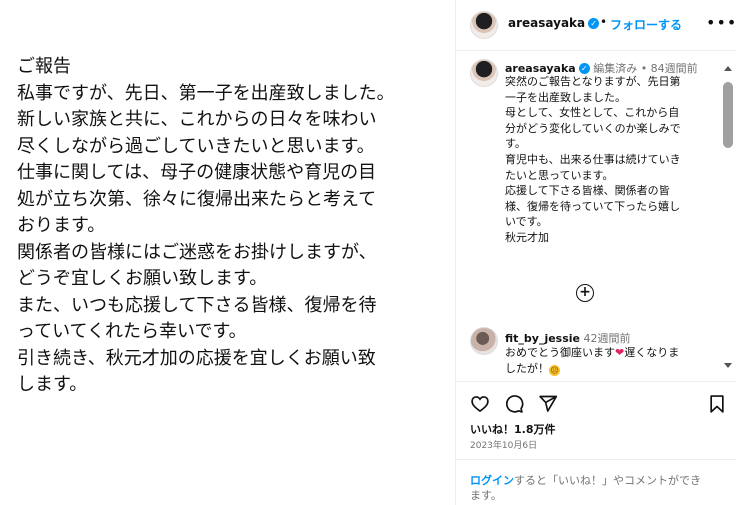 This screenshot has height=505, width=736. What do you see at coordinates (596, 459) in the screenshot?
I see `divider` at bounding box center [596, 459].